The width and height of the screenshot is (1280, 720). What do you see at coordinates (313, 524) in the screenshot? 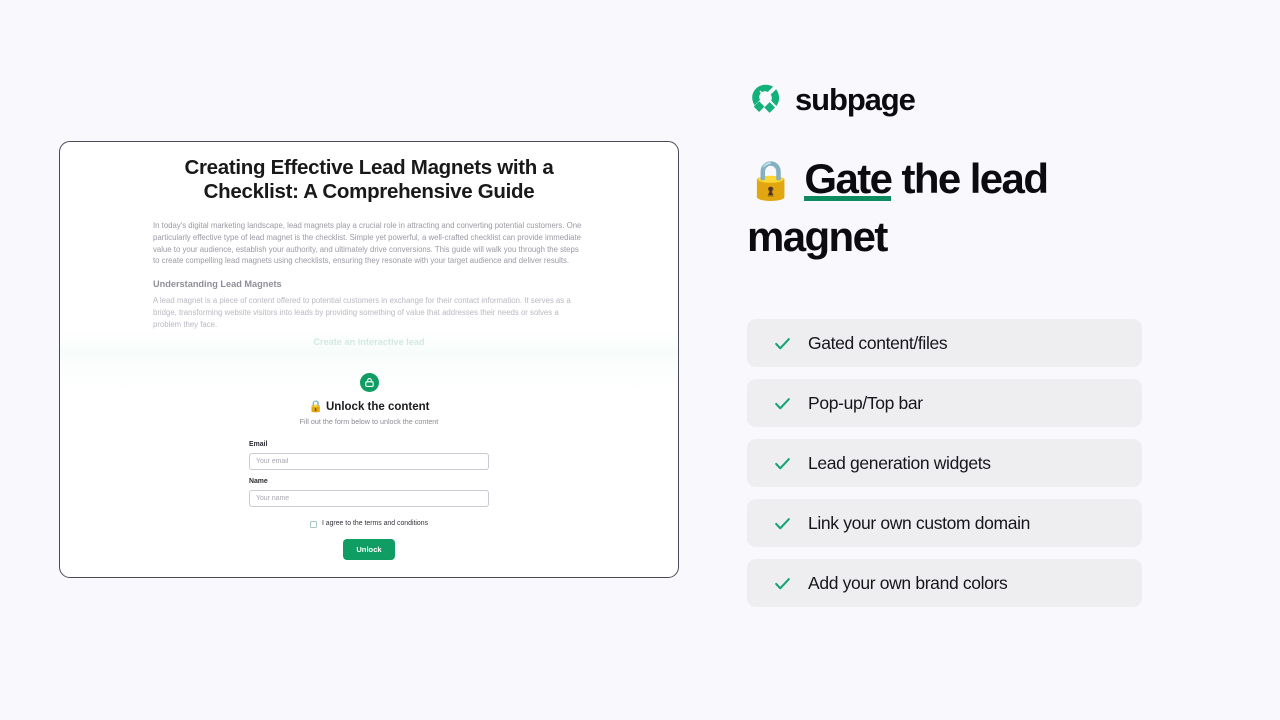
I see `terms-checkbox` at bounding box center [313, 524].